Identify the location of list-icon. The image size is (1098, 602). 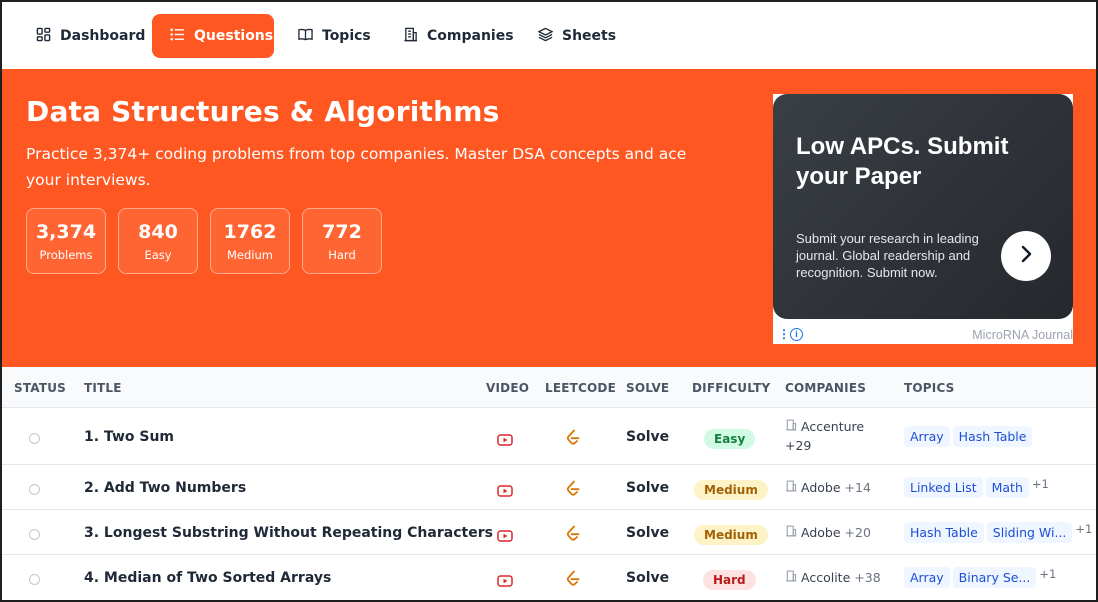
(177, 36).